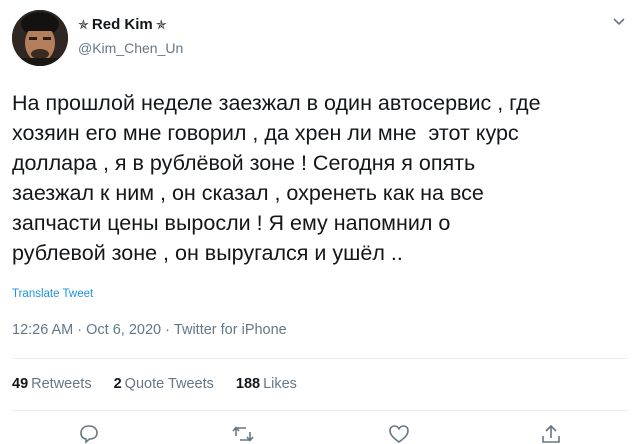  I want to click on tweet-time: 12:26 AM, so click(42, 330).